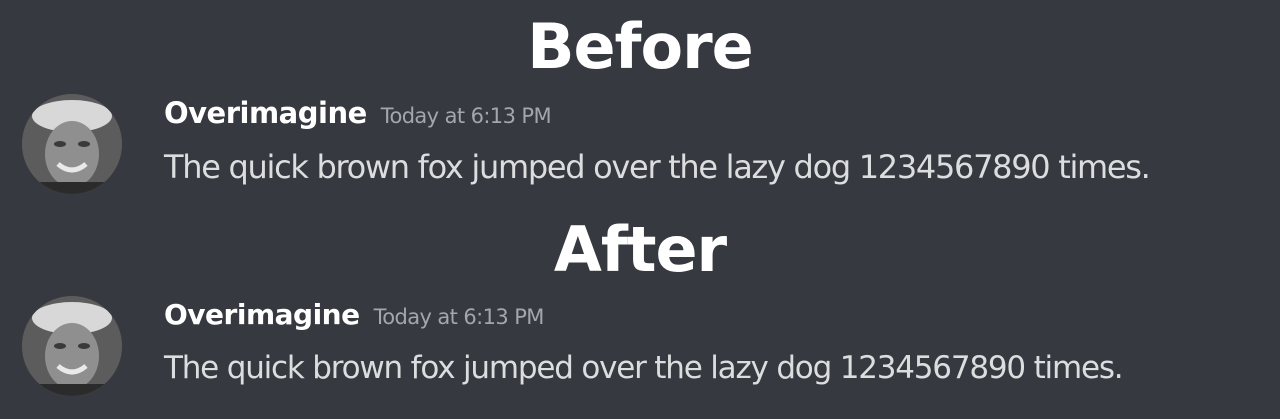 The height and width of the screenshot is (419, 1280). Describe the element at coordinates (640, 46) in the screenshot. I see `before-heading: Before` at that location.